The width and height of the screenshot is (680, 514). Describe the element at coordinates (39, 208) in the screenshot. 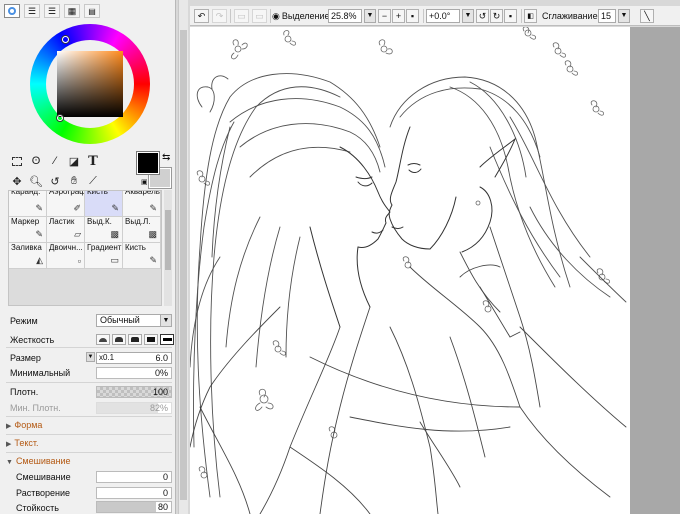

I see `pencil-icon: ✎` at that location.